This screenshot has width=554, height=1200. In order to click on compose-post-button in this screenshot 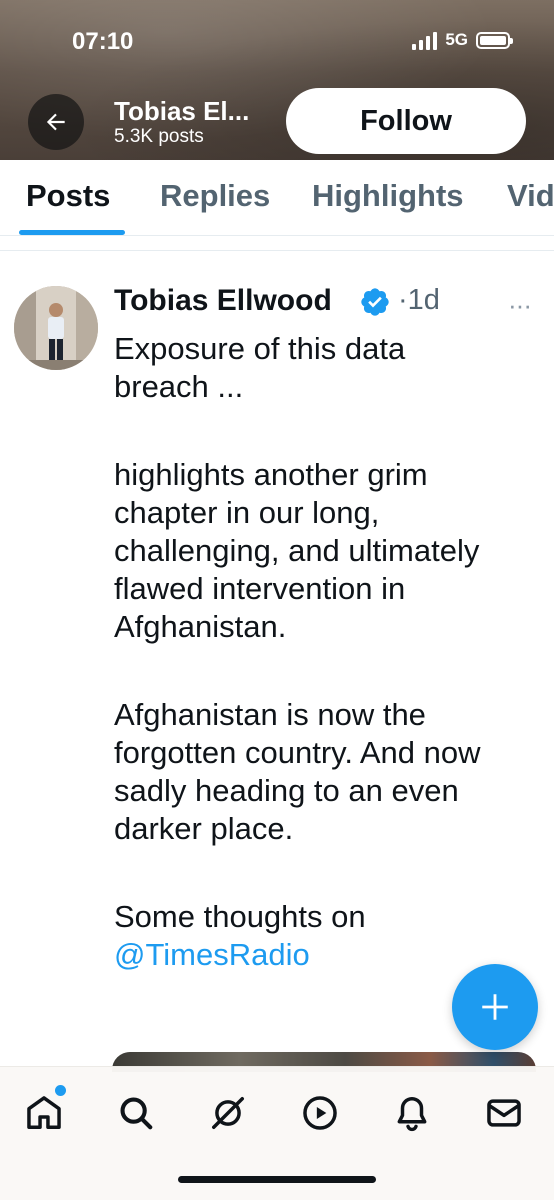, I will do `click(495, 1007)`.